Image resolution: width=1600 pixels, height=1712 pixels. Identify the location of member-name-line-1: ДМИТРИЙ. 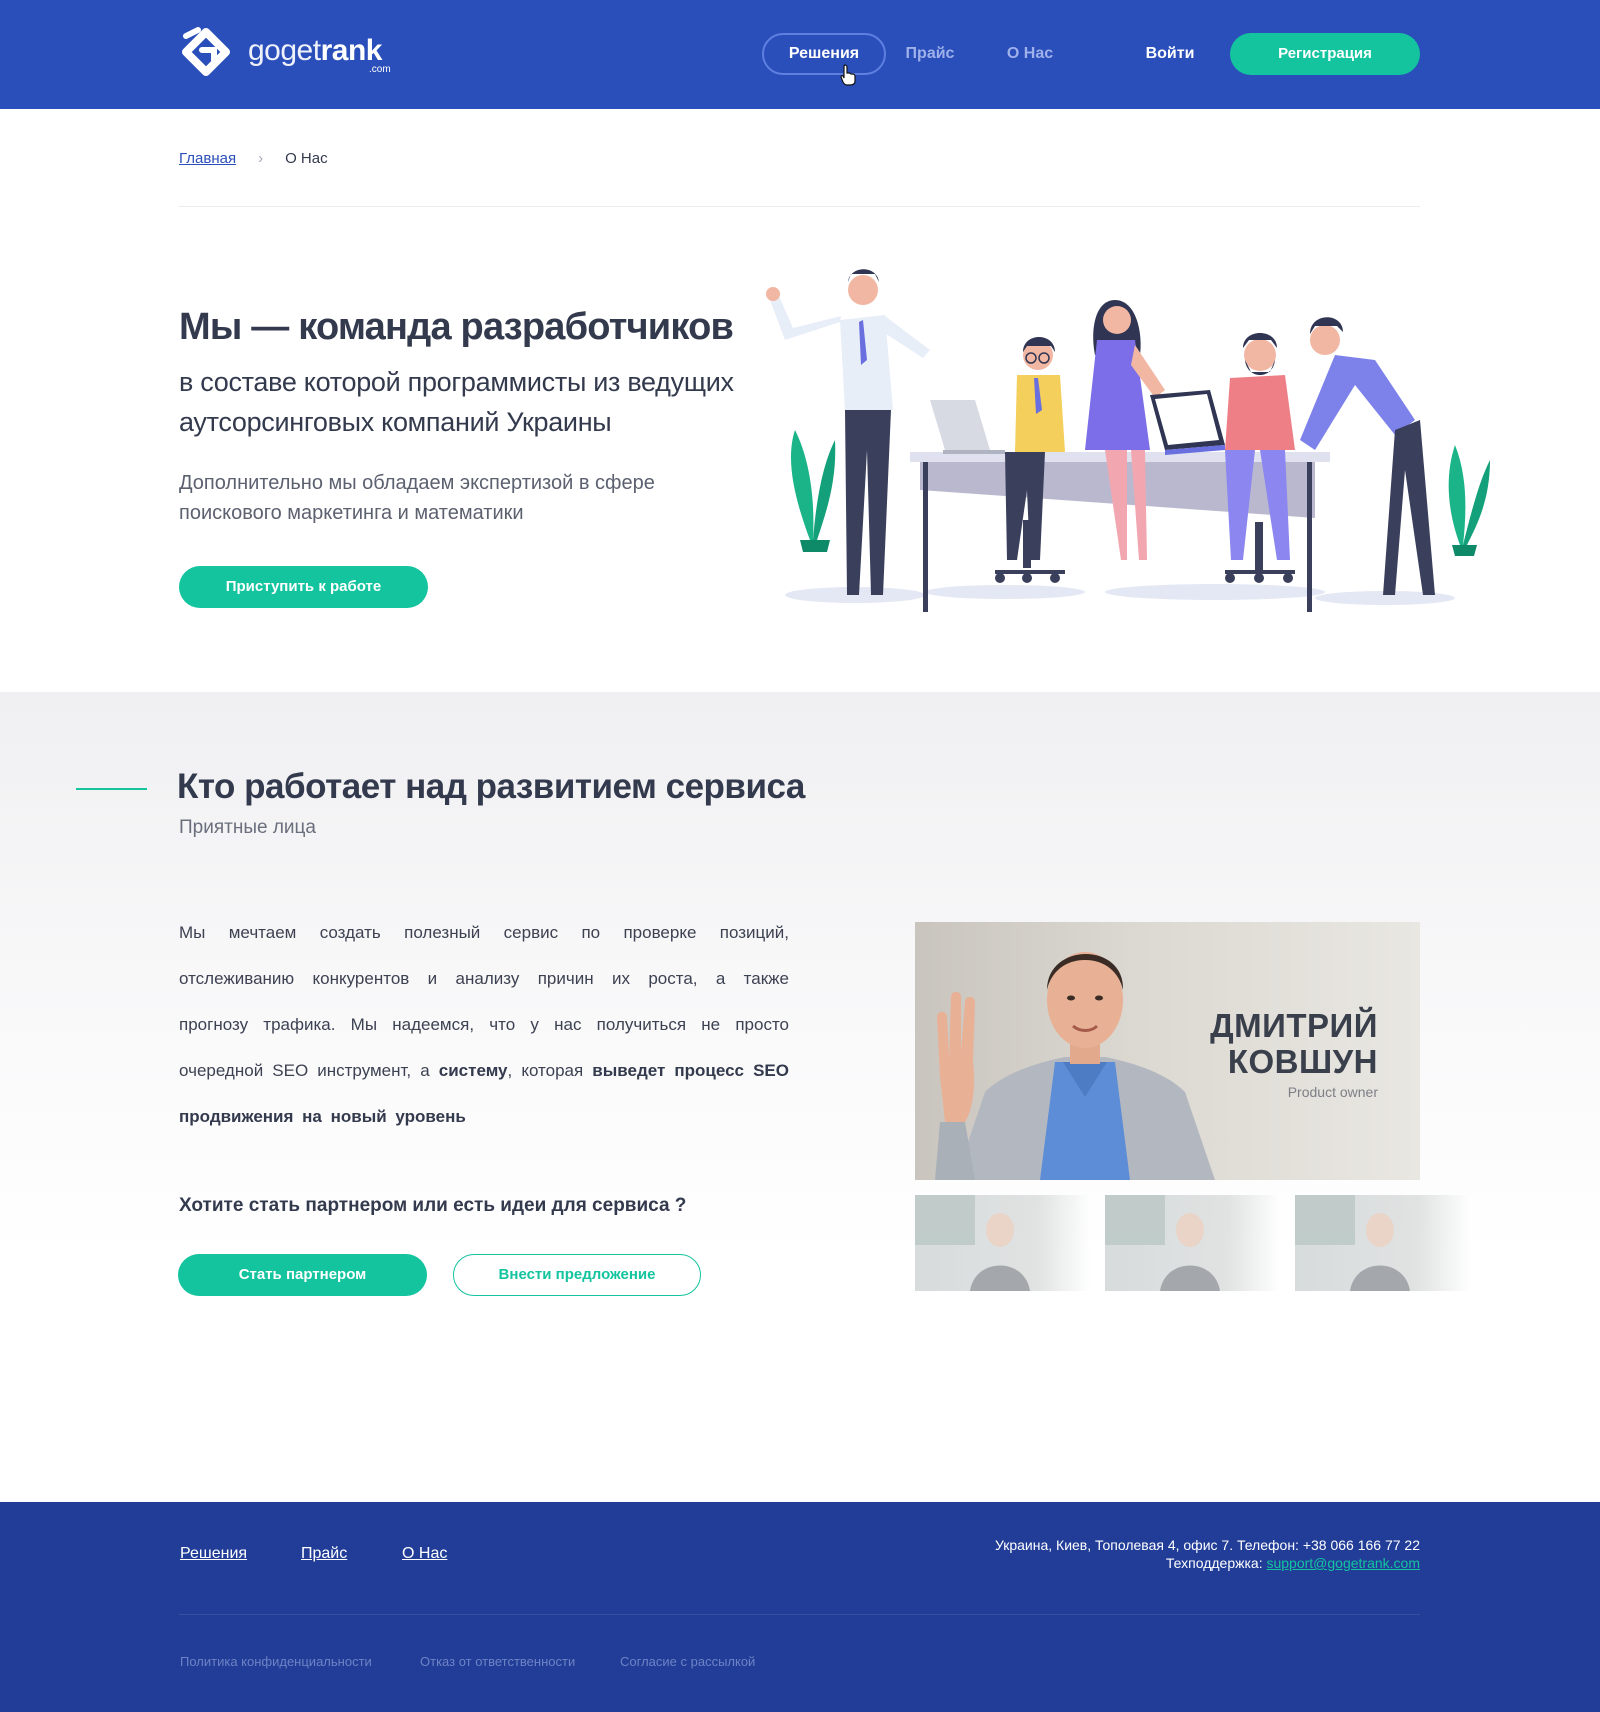
(1294, 1025).